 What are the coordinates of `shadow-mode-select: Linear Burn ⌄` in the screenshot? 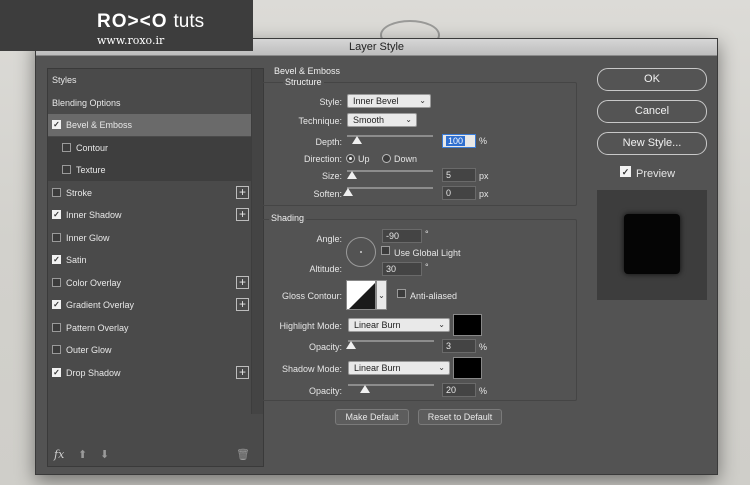 It's located at (399, 368).